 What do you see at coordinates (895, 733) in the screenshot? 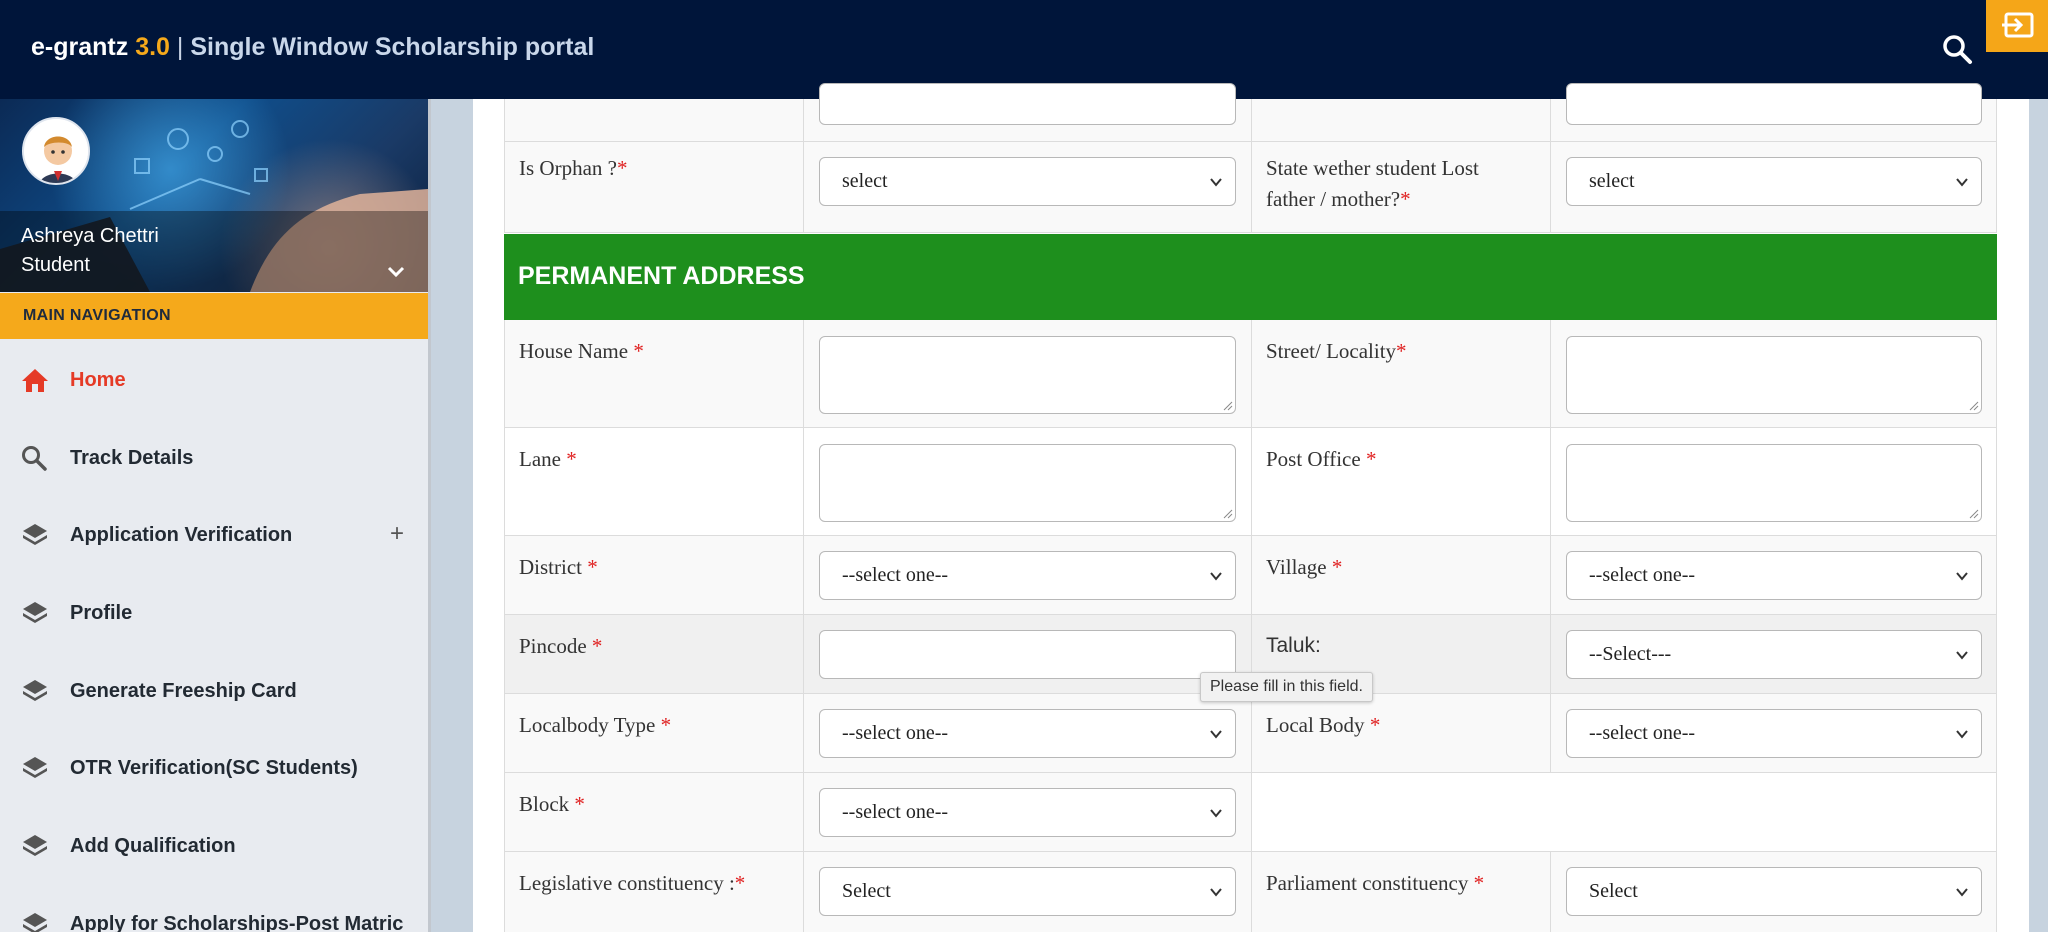
I see `localbody-type-select-value: --select one--` at bounding box center [895, 733].